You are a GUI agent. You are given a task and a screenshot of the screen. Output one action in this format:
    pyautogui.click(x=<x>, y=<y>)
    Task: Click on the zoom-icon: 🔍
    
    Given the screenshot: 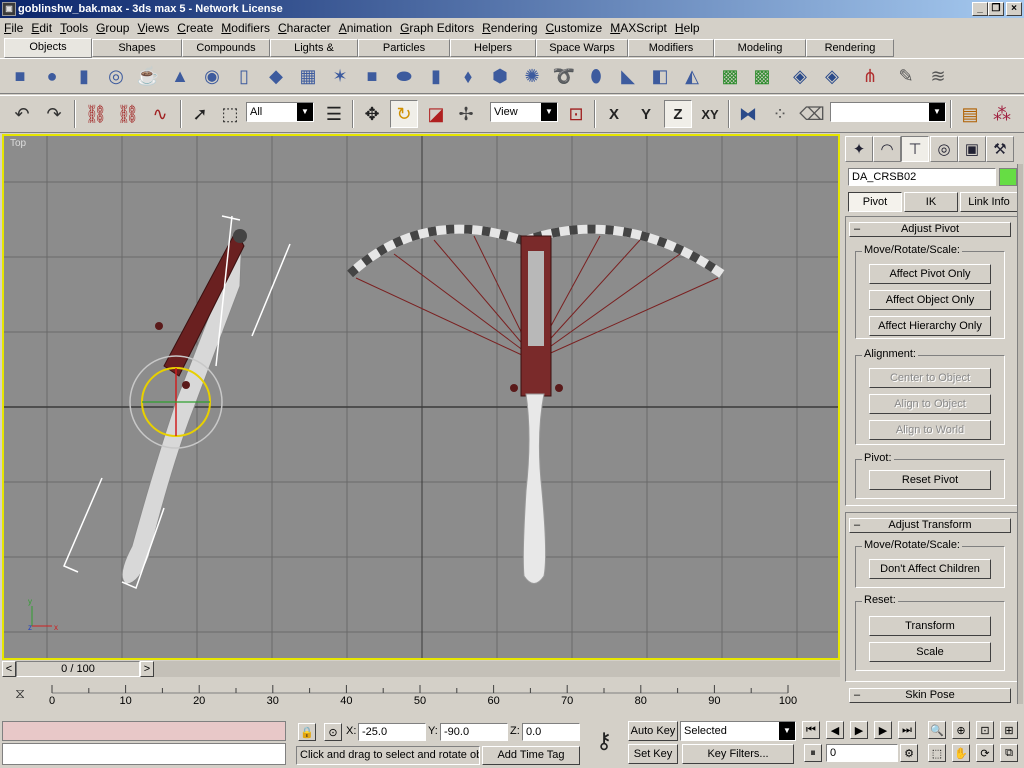 What is the action you would take?
    pyautogui.click(x=937, y=730)
    